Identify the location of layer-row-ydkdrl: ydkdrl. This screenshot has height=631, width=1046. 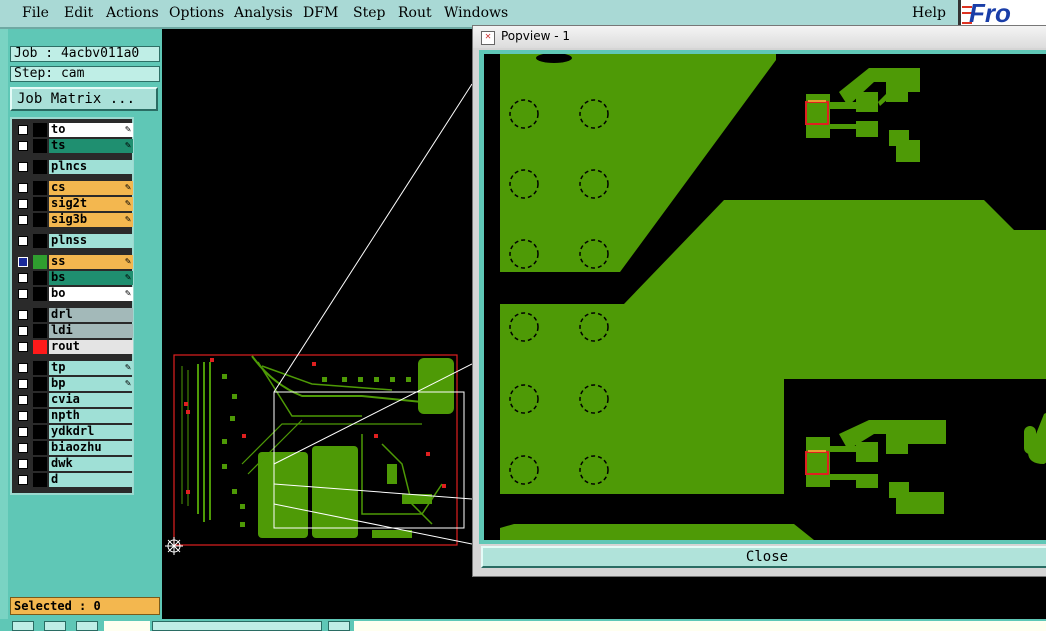
(74, 432).